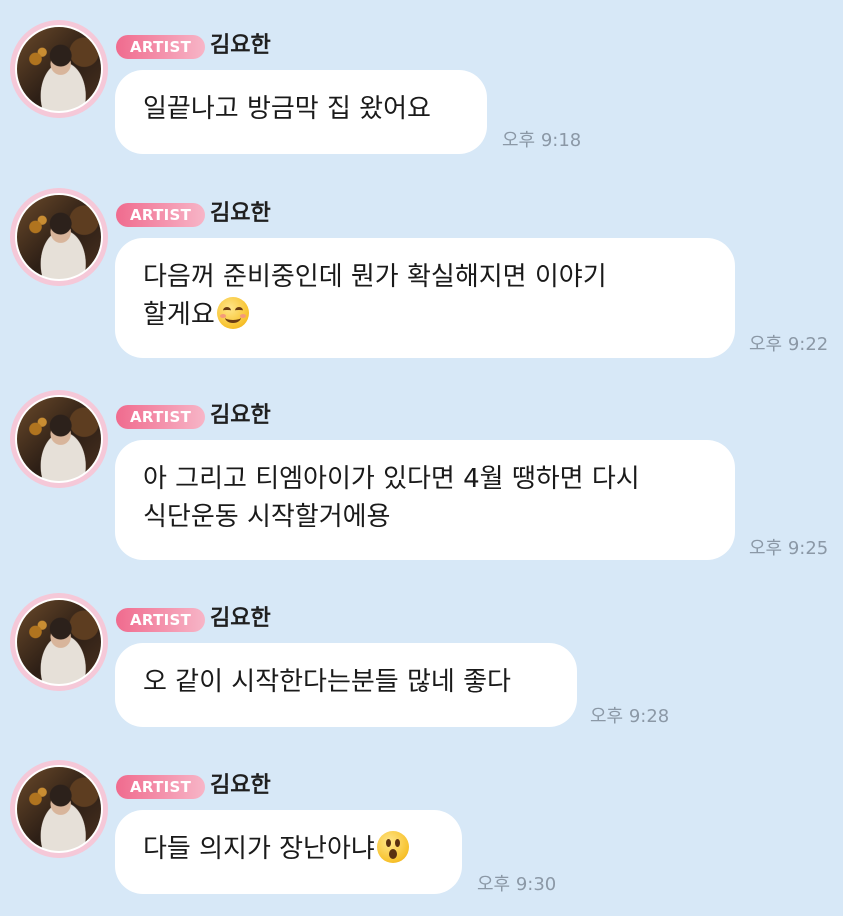 Image resolution: width=843 pixels, height=916 pixels. What do you see at coordinates (789, 344) in the screenshot?
I see `message-time: 오후 9:22` at bounding box center [789, 344].